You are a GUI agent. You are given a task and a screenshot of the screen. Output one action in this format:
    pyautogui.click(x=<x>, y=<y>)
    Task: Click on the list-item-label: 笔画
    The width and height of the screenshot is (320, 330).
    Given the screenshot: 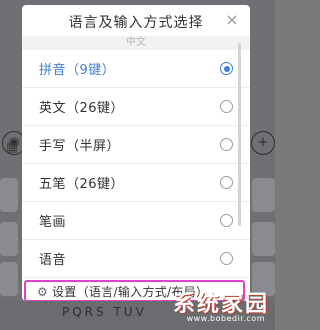 What is the action you would take?
    pyautogui.click(x=53, y=222)
    